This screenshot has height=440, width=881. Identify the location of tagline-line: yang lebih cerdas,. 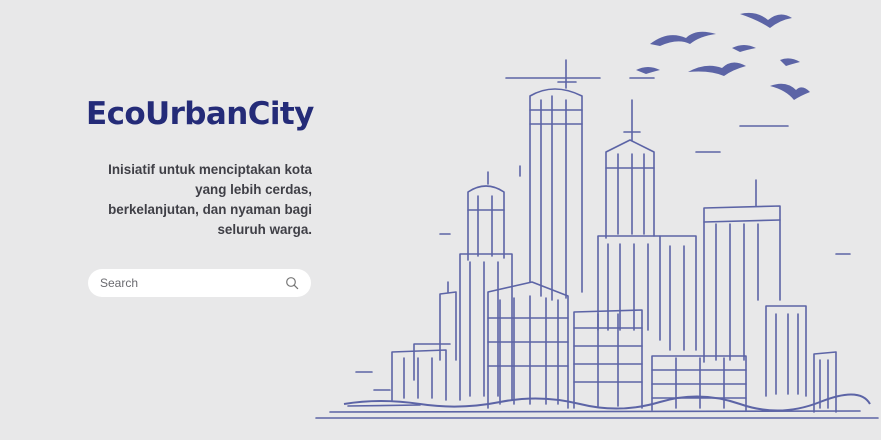
(253, 189).